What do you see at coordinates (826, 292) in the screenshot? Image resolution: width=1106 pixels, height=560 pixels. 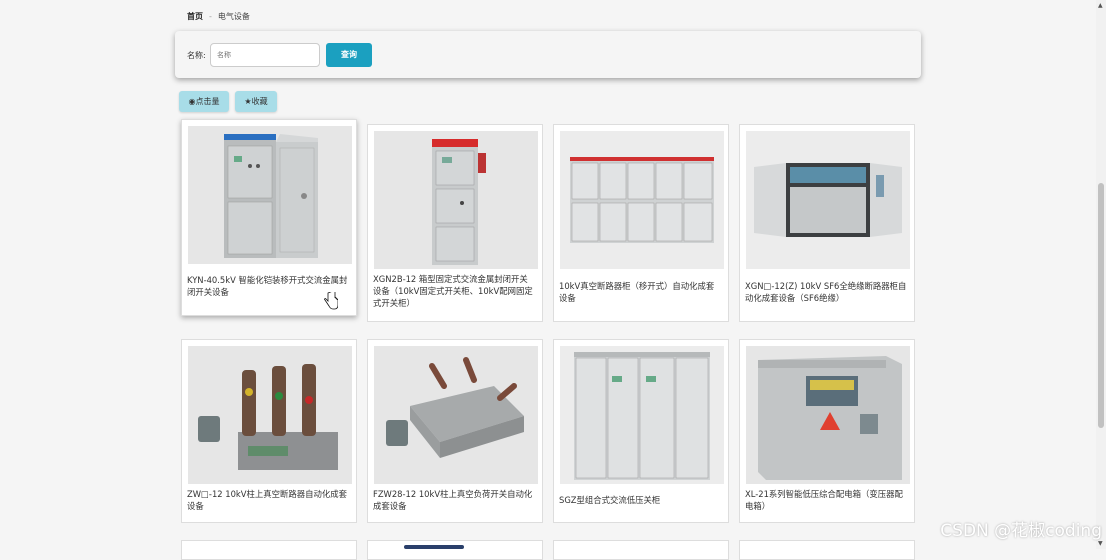 I see `product-caption: XGN□-12(Z) 10kV SF6全绝缘断路器柜自动化成套设备（SF6绝缘）` at bounding box center [826, 292].